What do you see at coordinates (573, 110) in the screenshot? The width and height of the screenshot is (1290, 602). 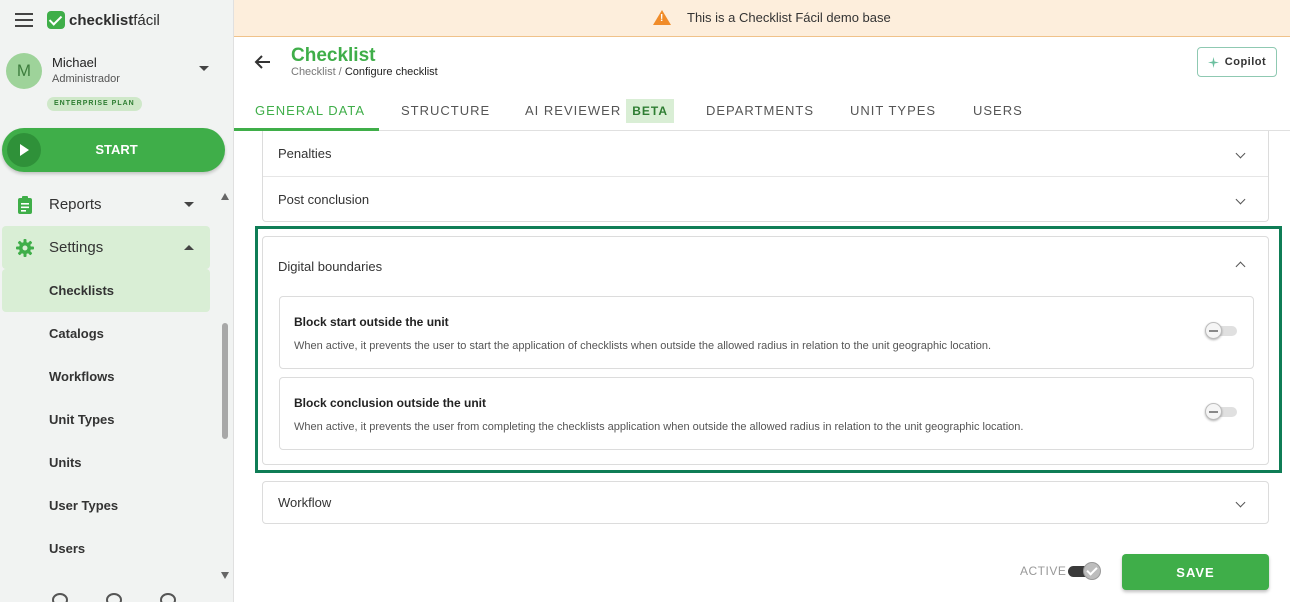 I see `tab-ai-reviewer-label: AI REVIEWER` at bounding box center [573, 110].